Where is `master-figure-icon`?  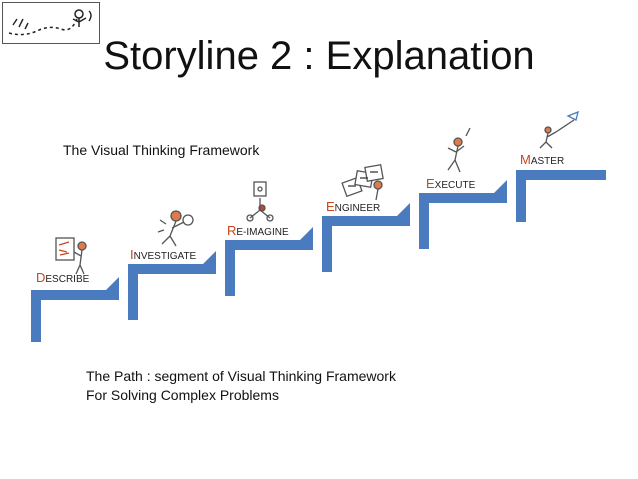
master-figure-icon is located at coordinates (559, 129).